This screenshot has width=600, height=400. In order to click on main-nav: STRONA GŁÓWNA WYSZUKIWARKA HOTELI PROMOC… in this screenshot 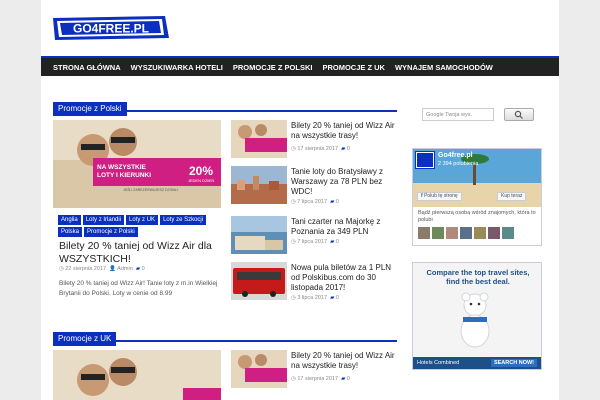, I will do `click(300, 66)`.